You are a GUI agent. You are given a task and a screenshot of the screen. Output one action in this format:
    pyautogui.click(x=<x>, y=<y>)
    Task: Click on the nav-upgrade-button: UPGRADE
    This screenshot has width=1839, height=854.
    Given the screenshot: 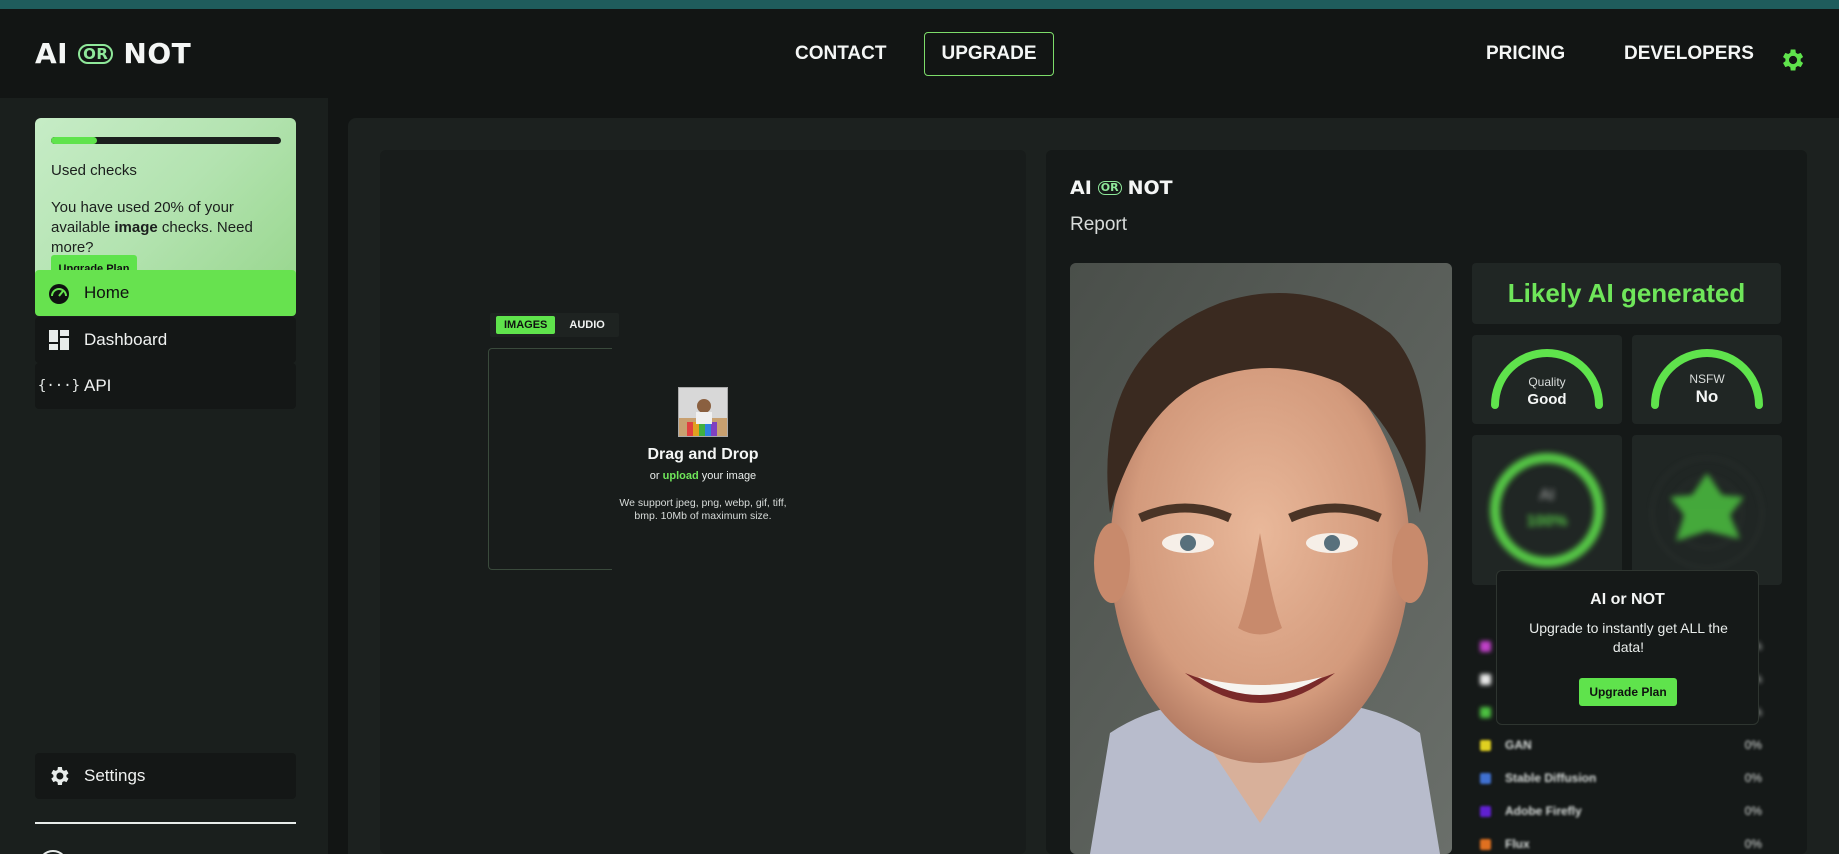 What is the action you would take?
    pyautogui.click(x=989, y=54)
    